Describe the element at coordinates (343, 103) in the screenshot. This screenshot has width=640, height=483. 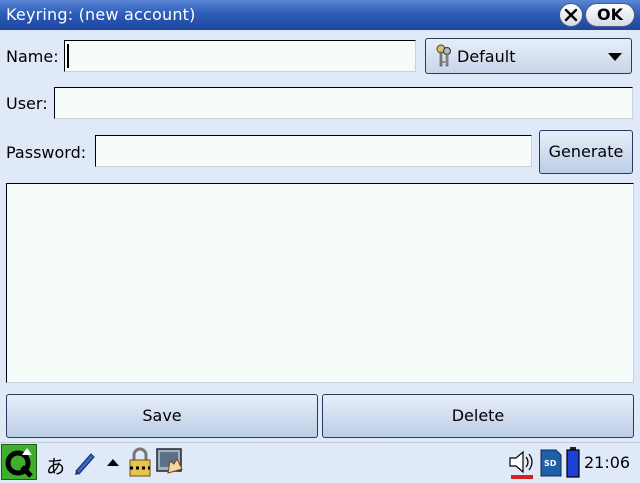
I see `user-input` at that location.